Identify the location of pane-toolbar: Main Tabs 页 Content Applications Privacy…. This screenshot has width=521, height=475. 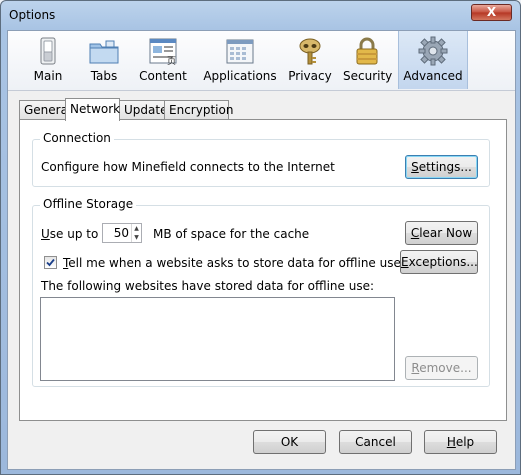
(261, 61).